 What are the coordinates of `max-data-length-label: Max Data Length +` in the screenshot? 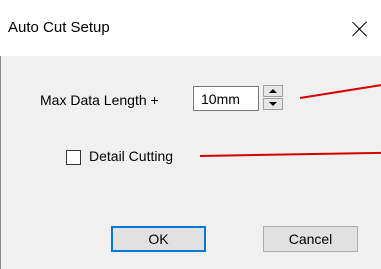 It's located at (99, 100).